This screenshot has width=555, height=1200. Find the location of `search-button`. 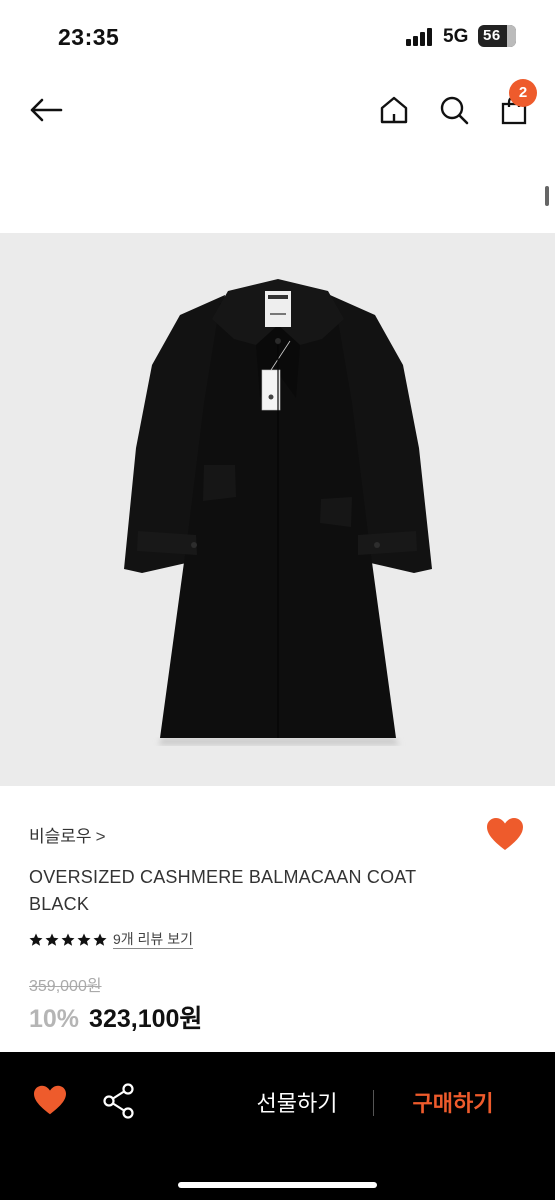

search-button is located at coordinates (454, 110).